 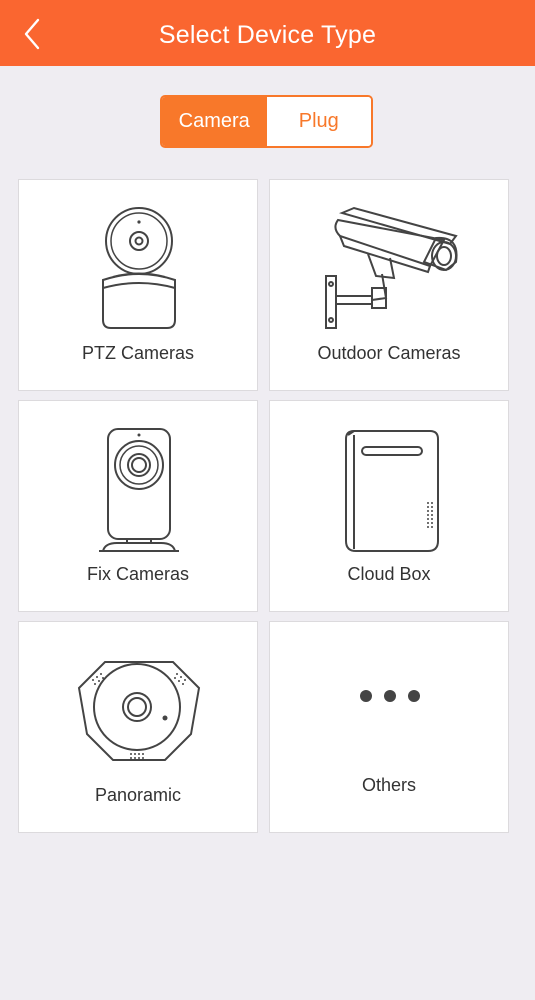 I want to click on device-category-segment: Camera Plug, so click(x=266, y=121).